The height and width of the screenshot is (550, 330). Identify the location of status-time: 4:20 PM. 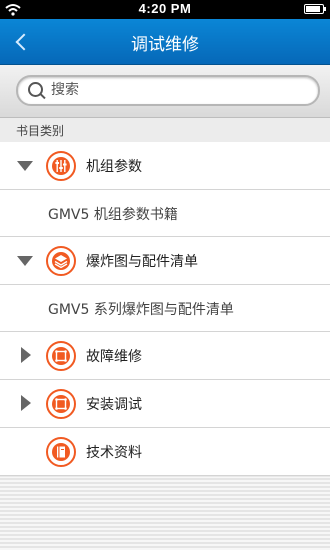
(165, 8).